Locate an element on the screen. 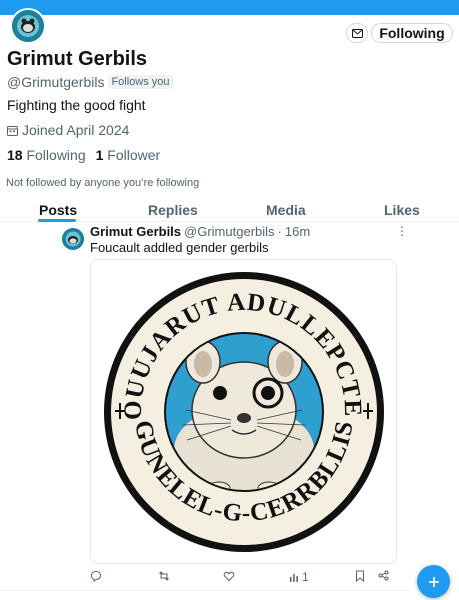 The image size is (459, 600). envelope-icon is located at coordinates (357, 33).